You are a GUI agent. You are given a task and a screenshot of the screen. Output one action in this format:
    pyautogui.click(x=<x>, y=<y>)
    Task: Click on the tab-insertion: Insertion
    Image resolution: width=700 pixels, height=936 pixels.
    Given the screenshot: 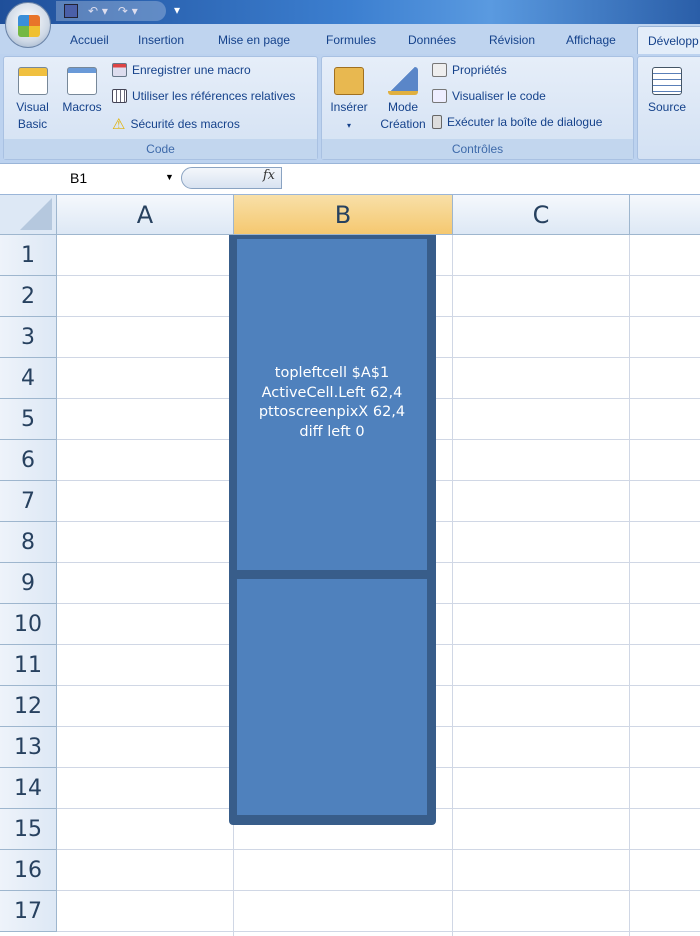 What is the action you would take?
    pyautogui.click(x=161, y=40)
    